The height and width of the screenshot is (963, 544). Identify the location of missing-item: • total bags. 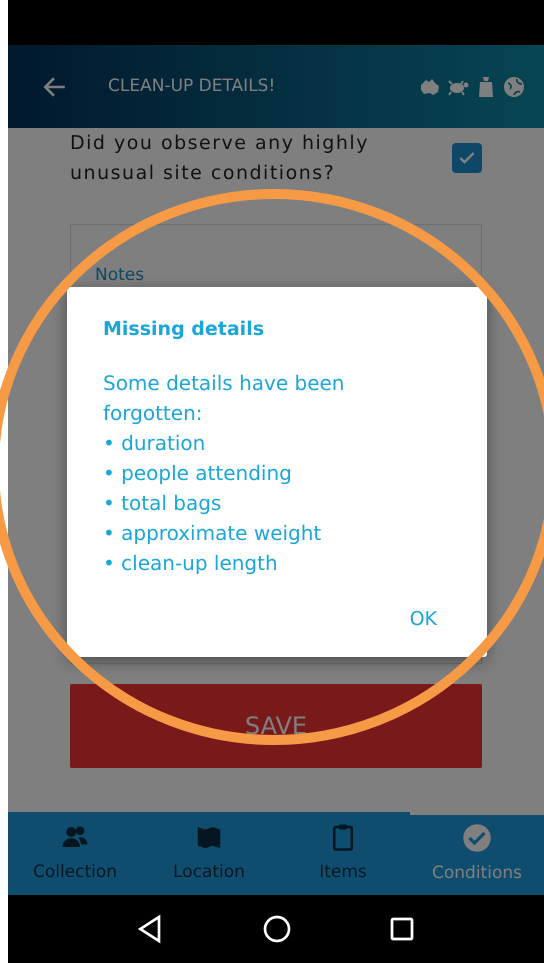
(162, 503).